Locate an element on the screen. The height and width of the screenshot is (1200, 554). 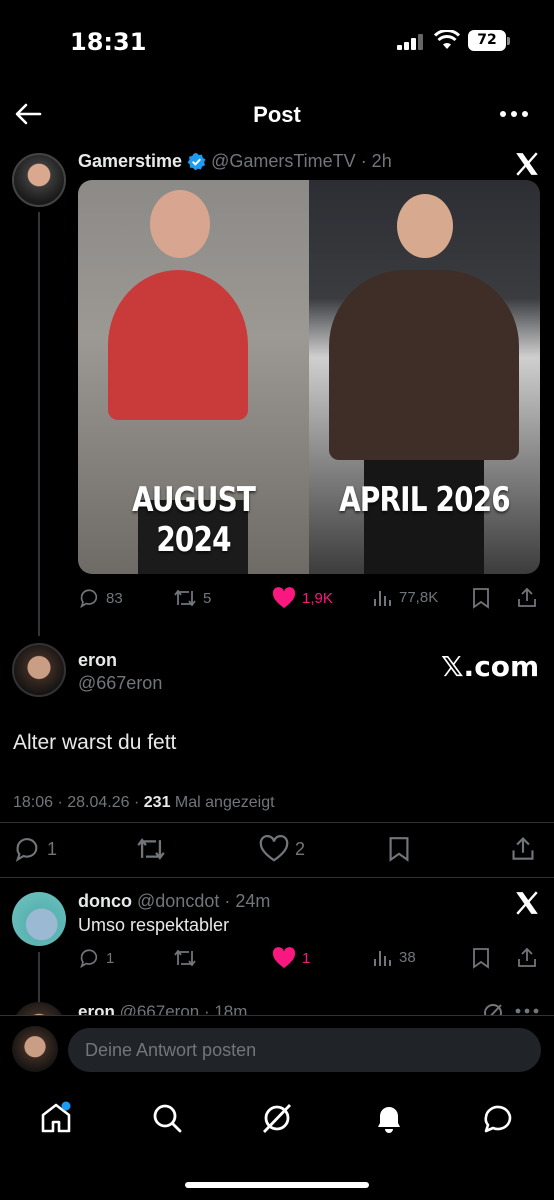
repost-button: 5 is located at coordinates (192, 598).